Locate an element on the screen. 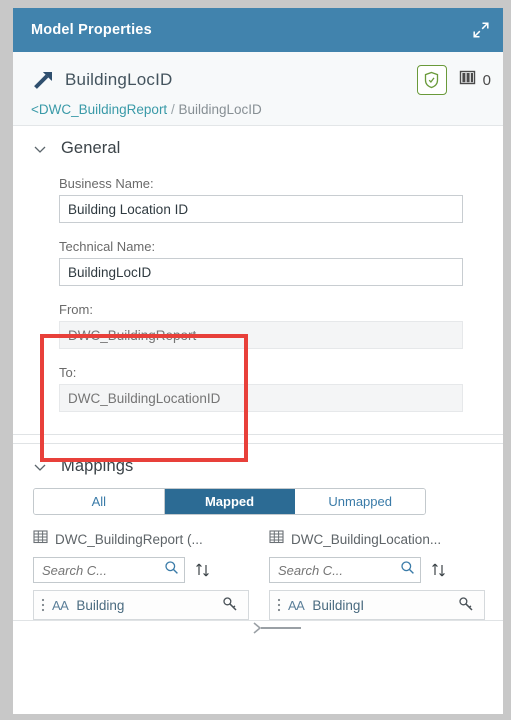  object-header-row: BuildingLocID 0 is located at coordinates (261, 80).